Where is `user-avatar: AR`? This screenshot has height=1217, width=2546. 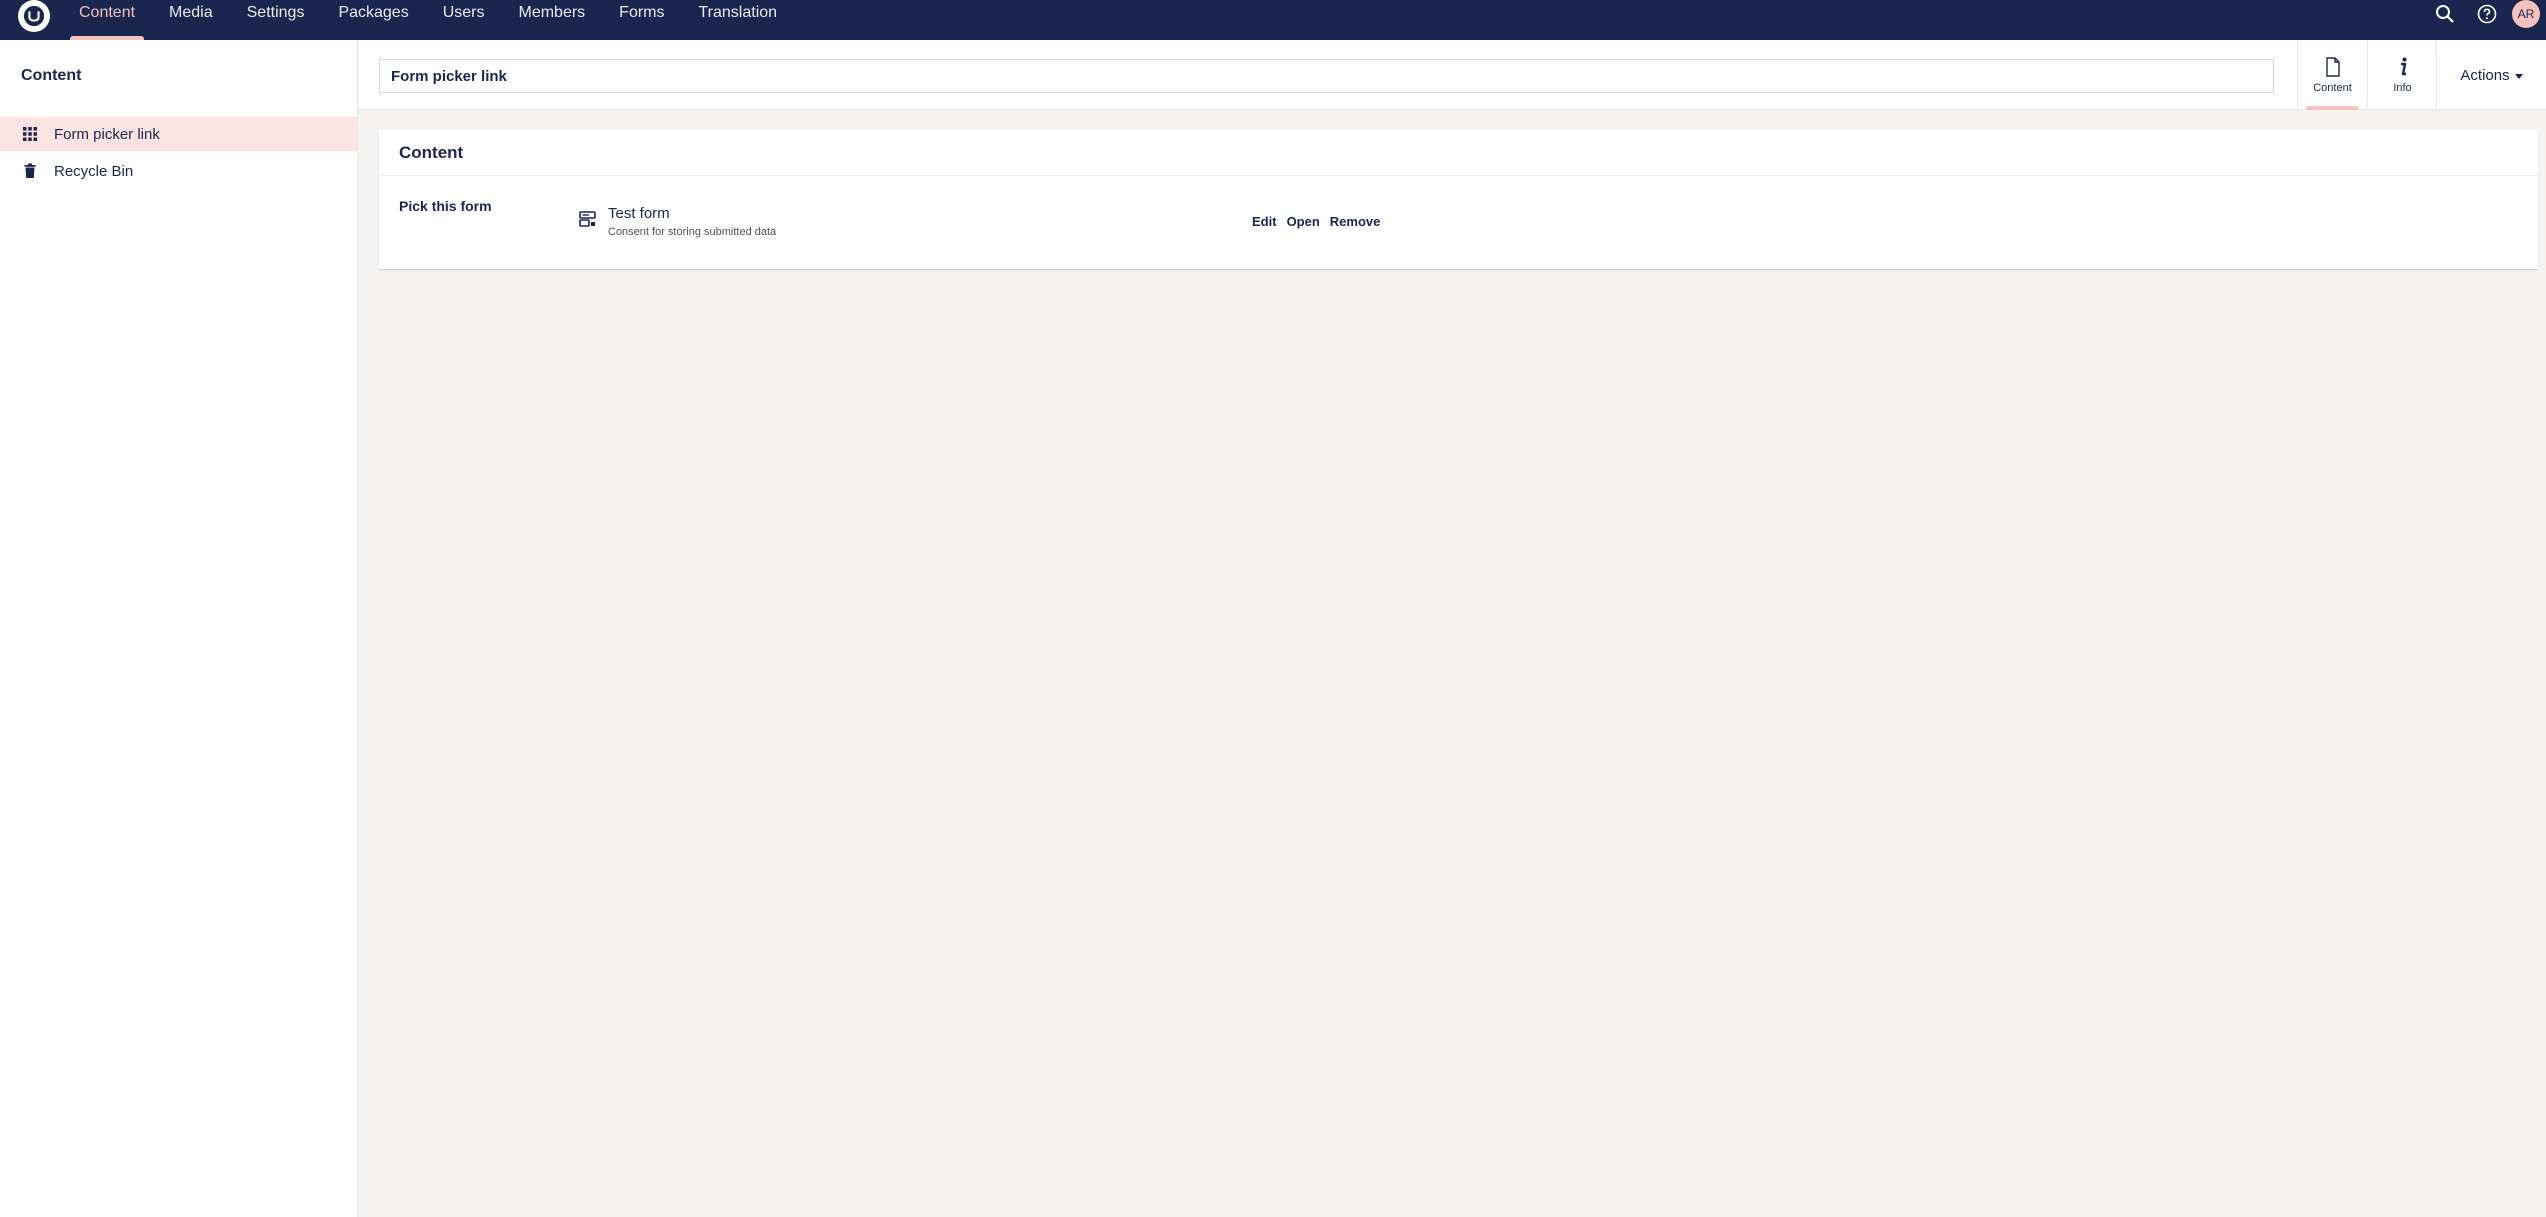 user-avatar: AR is located at coordinates (2526, 14).